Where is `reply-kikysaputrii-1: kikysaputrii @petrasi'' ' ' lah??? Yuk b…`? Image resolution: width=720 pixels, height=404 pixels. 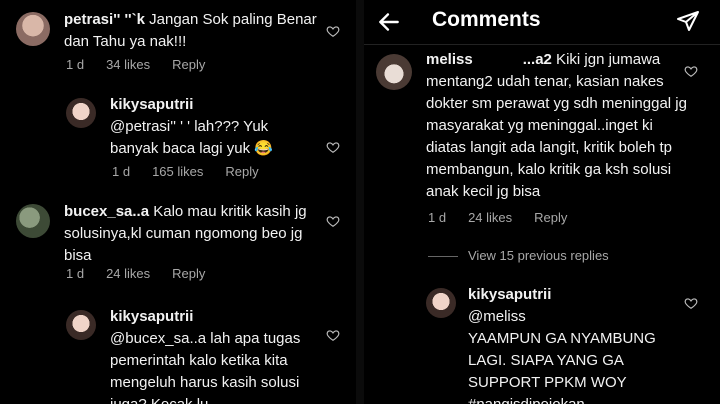
reply-kikysaputrii-1: kikysaputrii @petrasi'' ' ' lah??? Yuk b… is located at coordinates (178, 140).